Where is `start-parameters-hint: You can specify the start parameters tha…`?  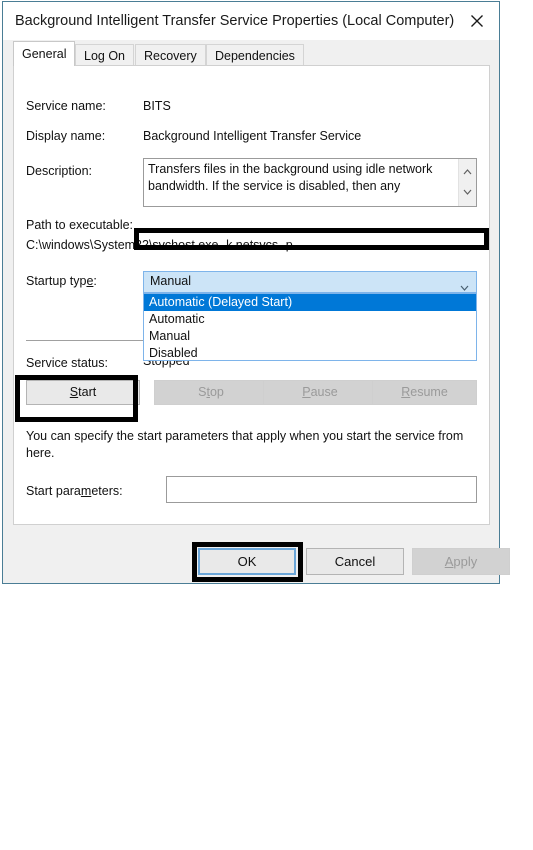
start-parameters-hint: You can specify the start parameters tha… is located at coordinates (245, 444).